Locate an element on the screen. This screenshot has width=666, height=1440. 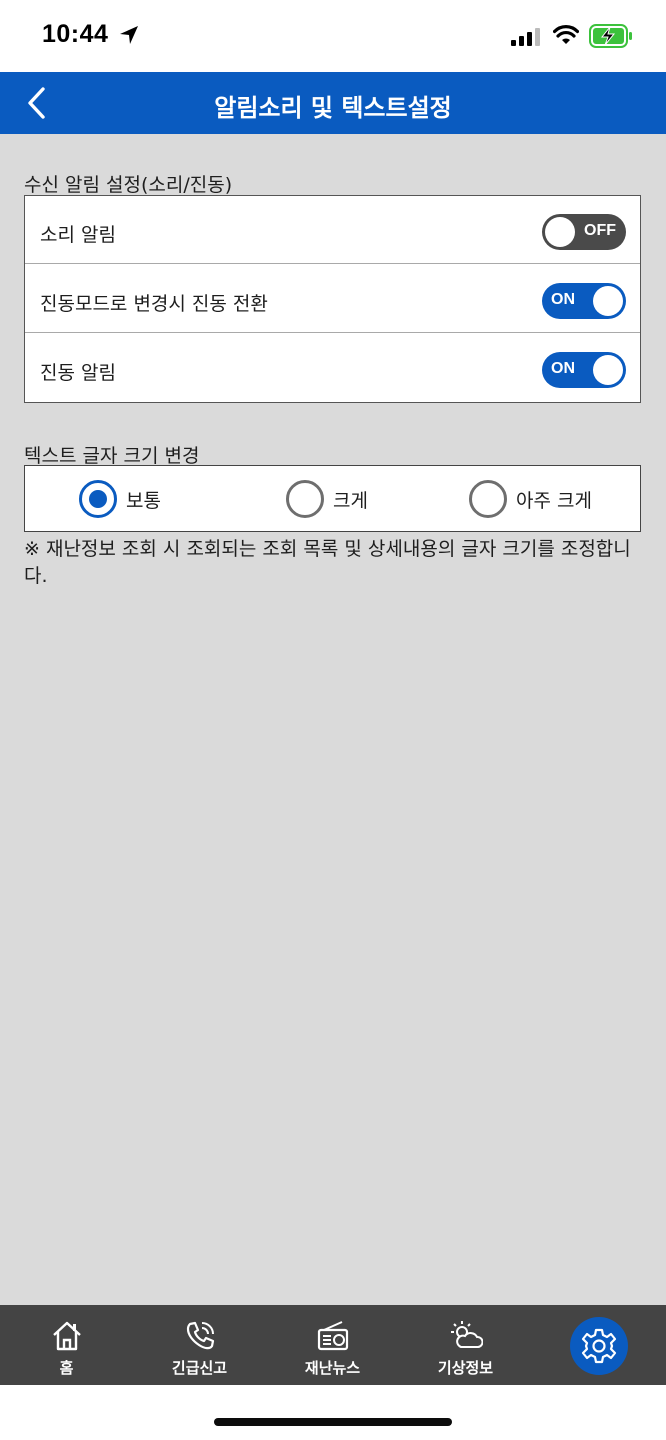
sound-alert-row: 소리 알림 OFF is located at coordinates (332, 230).